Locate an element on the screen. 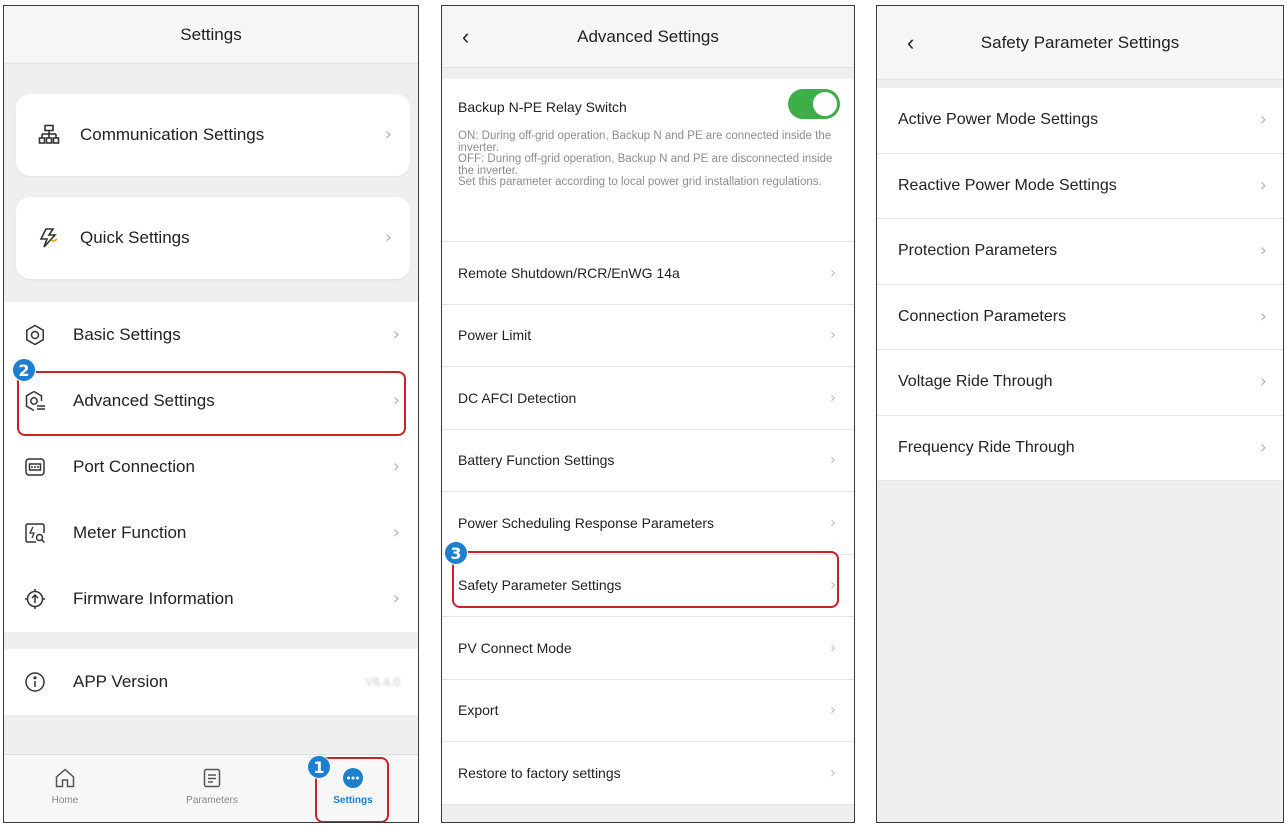 Image resolution: width=1287 pixels, height=825 pixels. page-title: Safety Parameter Settings is located at coordinates (1080, 42).